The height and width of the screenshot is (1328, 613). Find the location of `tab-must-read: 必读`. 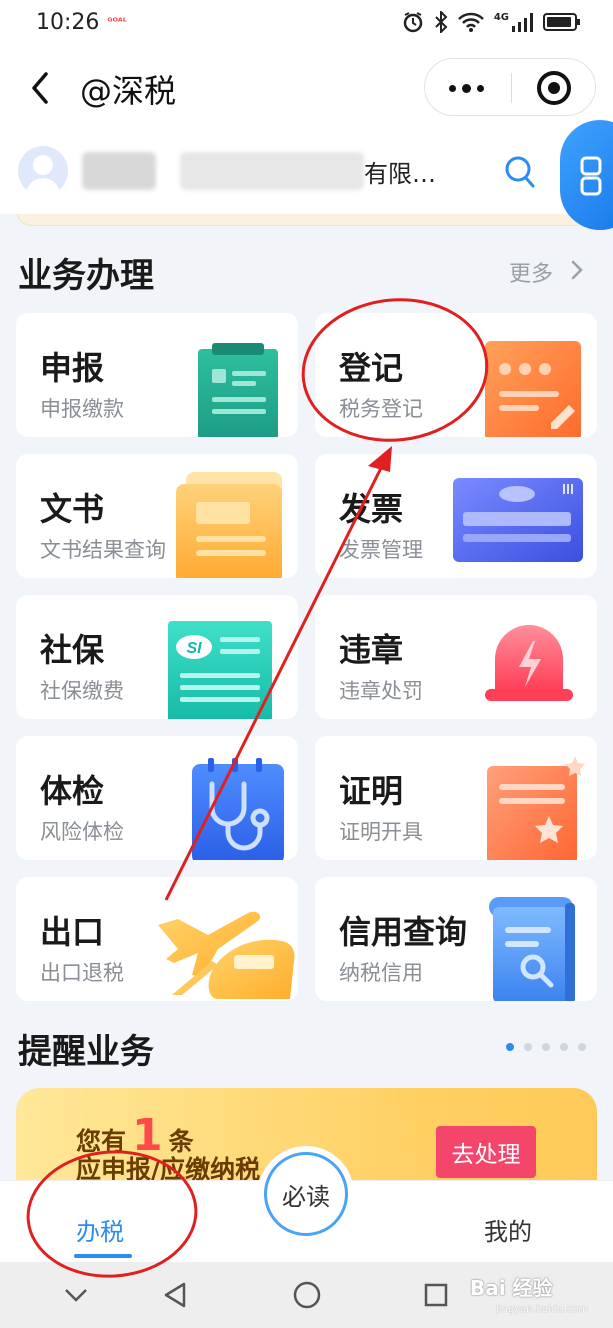

tab-must-read: 必读 is located at coordinates (306, 1194).